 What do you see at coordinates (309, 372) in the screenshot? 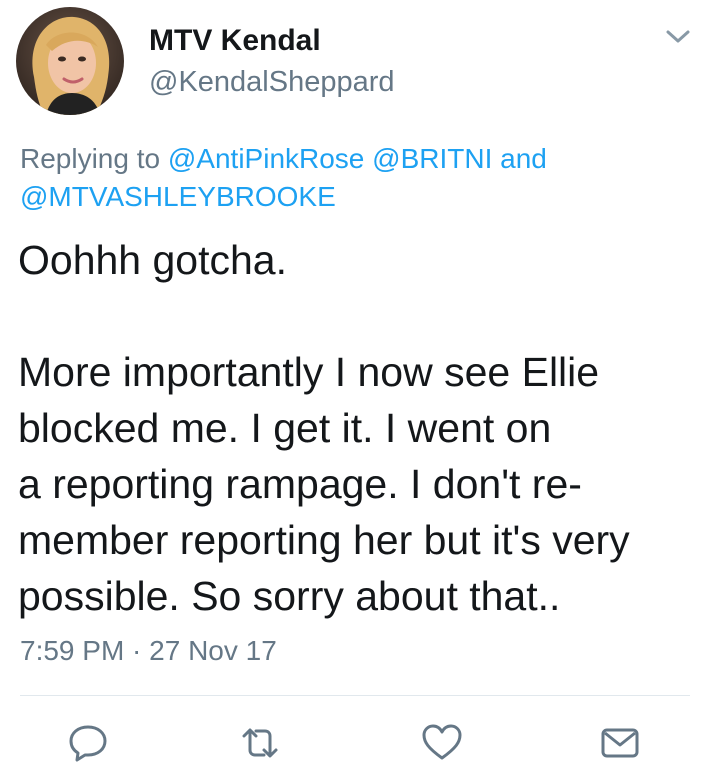
I see `tweet-text-line: More importantly I now see Ellie` at bounding box center [309, 372].